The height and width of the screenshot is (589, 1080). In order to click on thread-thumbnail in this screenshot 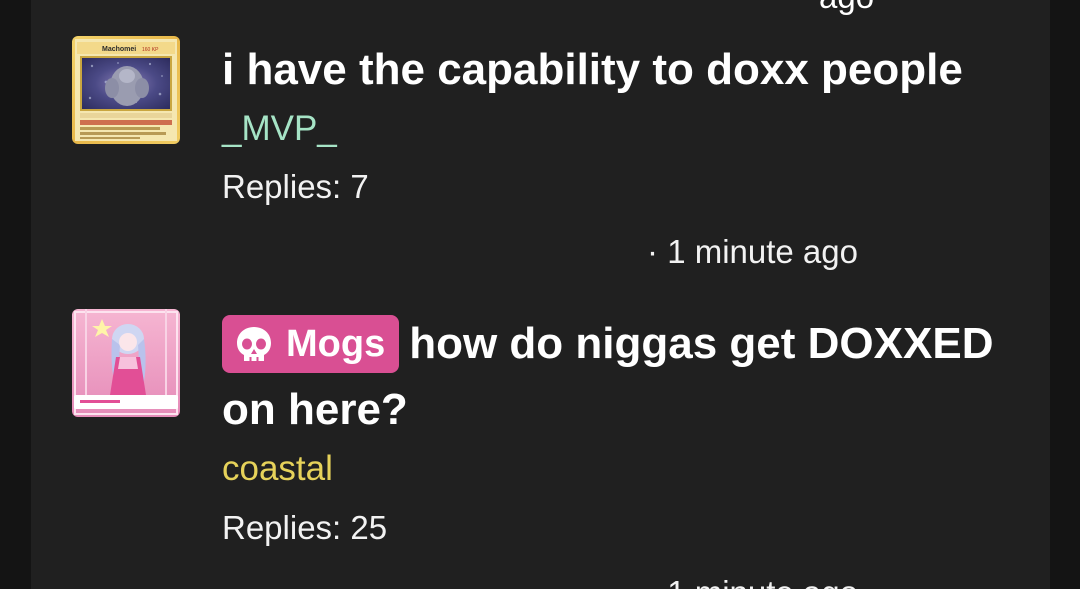, I will do `click(126, 363)`.